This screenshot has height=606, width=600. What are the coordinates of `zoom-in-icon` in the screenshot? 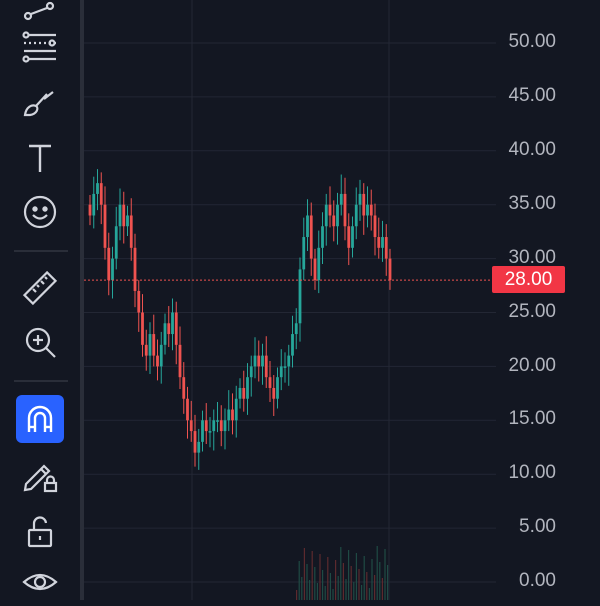 It's located at (40, 342).